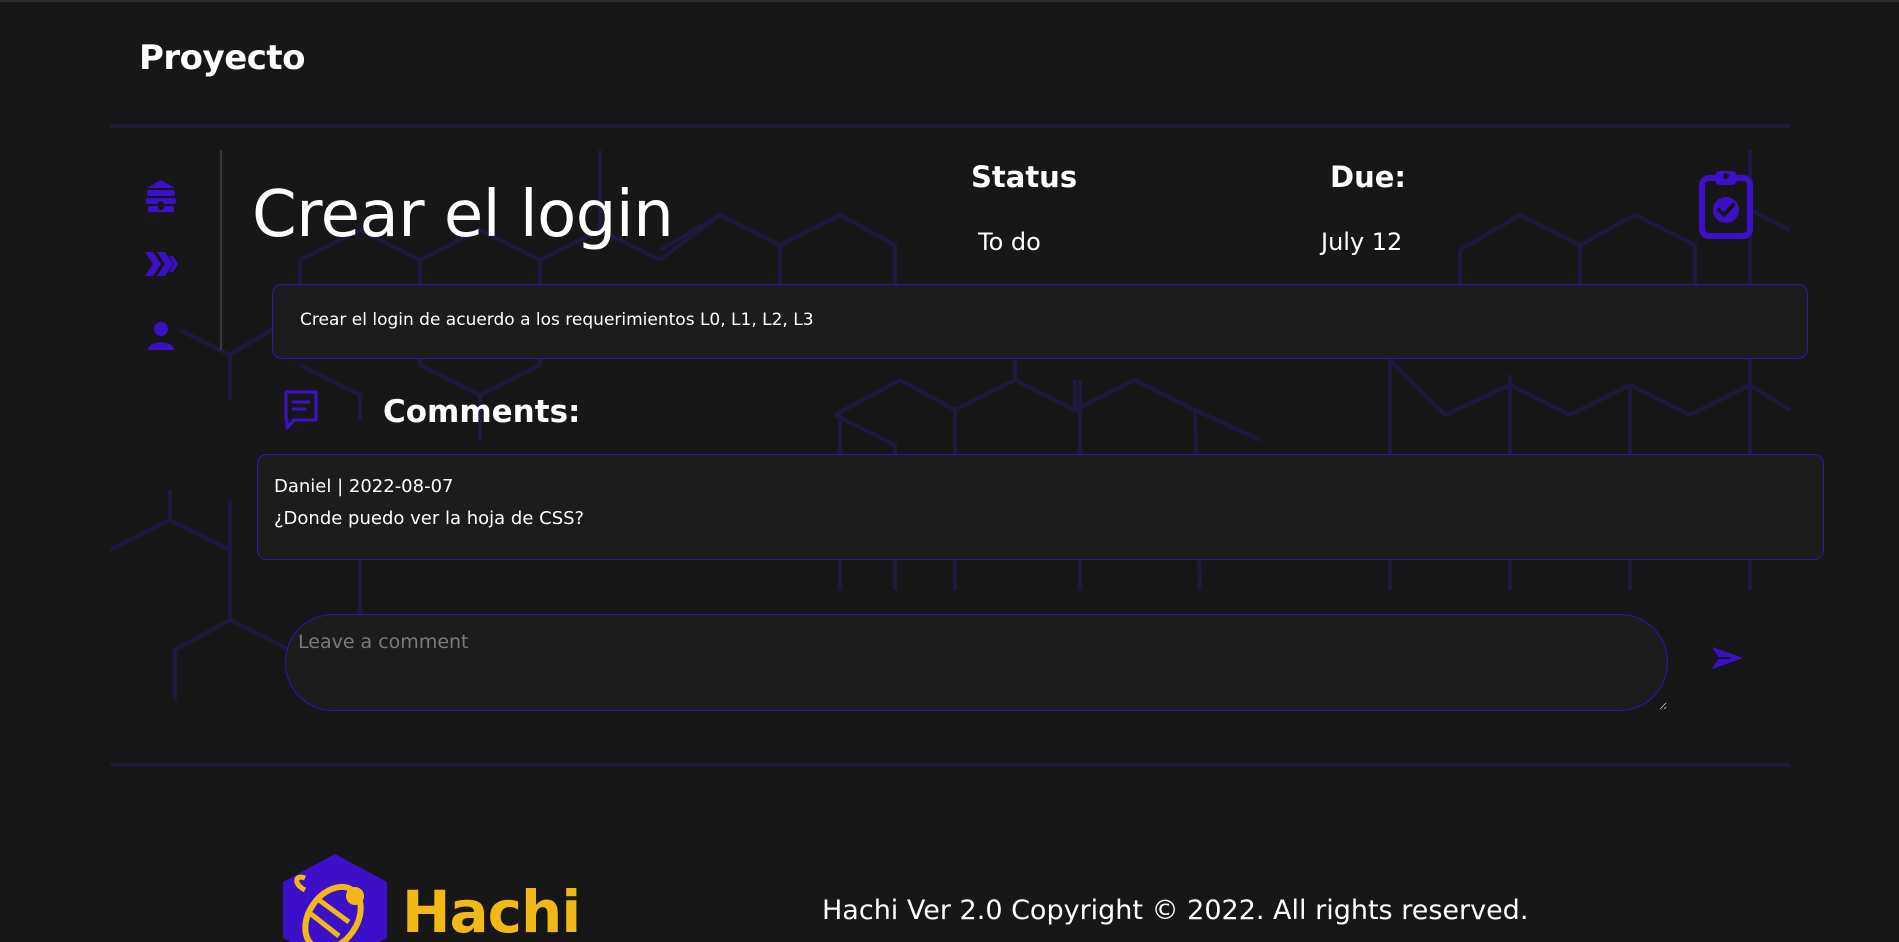  What do you see at coordinates (429, 518) in the screenshot?
I see `comment-body: ¿Donde puedo ver la hoja de CSS?` at bounding box center [429, 518].